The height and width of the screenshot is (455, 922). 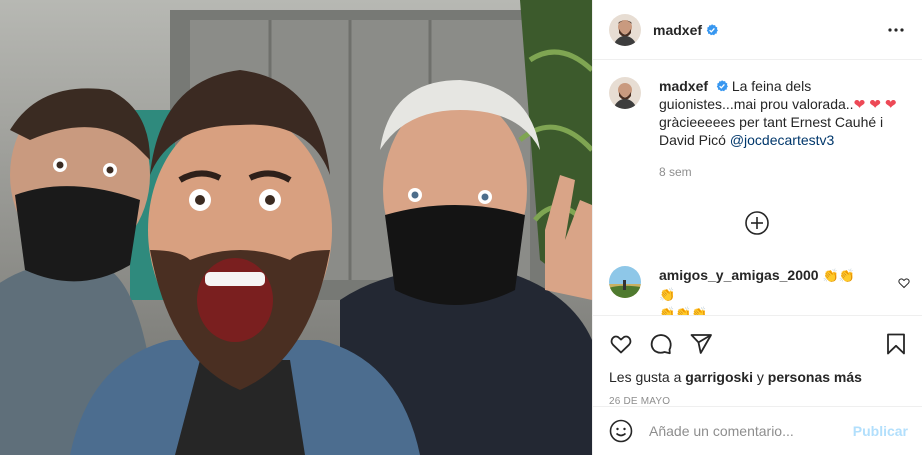 I want to click on comment-icon, so click(x=661, y=344).